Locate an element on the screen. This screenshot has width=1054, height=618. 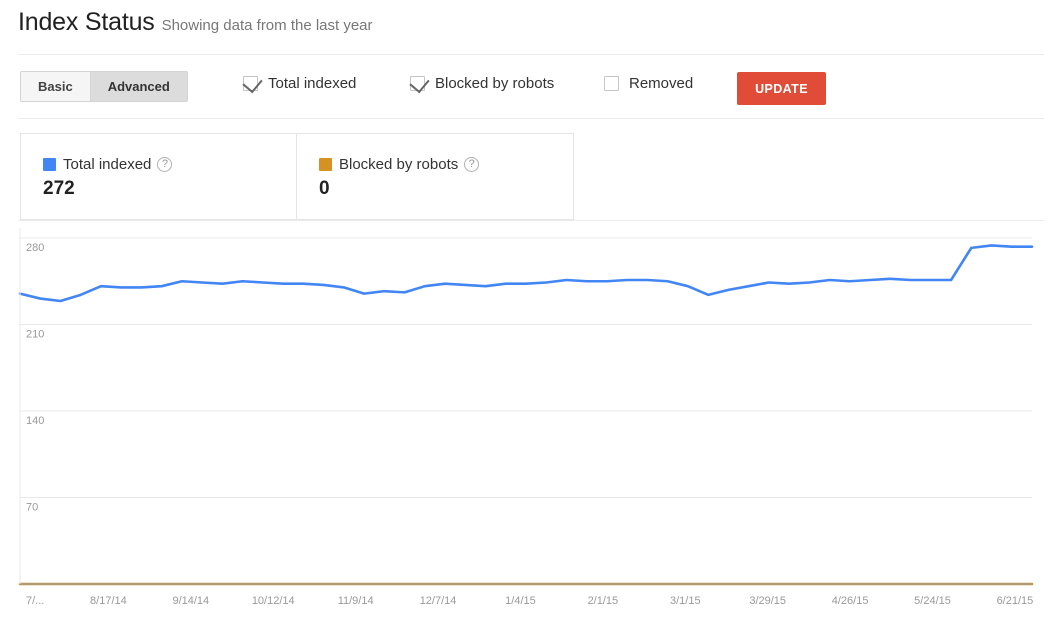
tab-advanced: Advanced is located at coordinates (138, 86).